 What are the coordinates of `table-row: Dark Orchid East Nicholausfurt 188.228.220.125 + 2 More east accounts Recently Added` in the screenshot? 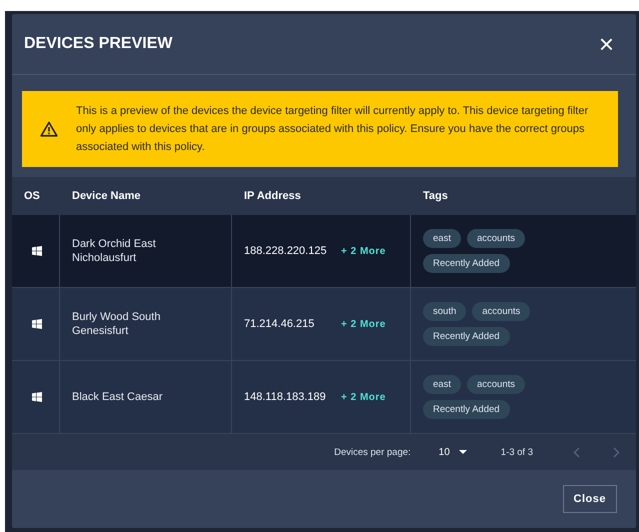 It's located at (324, 251).